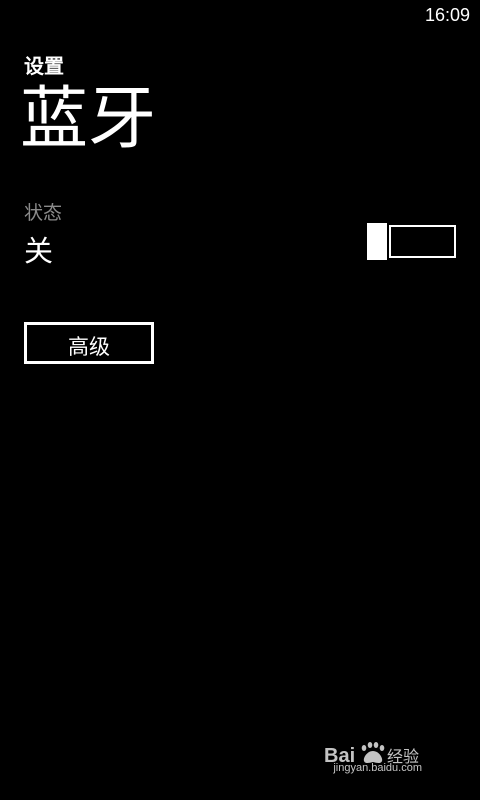 The image size is (480, 800). Describe the element at coordinates (88, 119) in the screenshot. I see `page-title: 蓝牙` at that location.